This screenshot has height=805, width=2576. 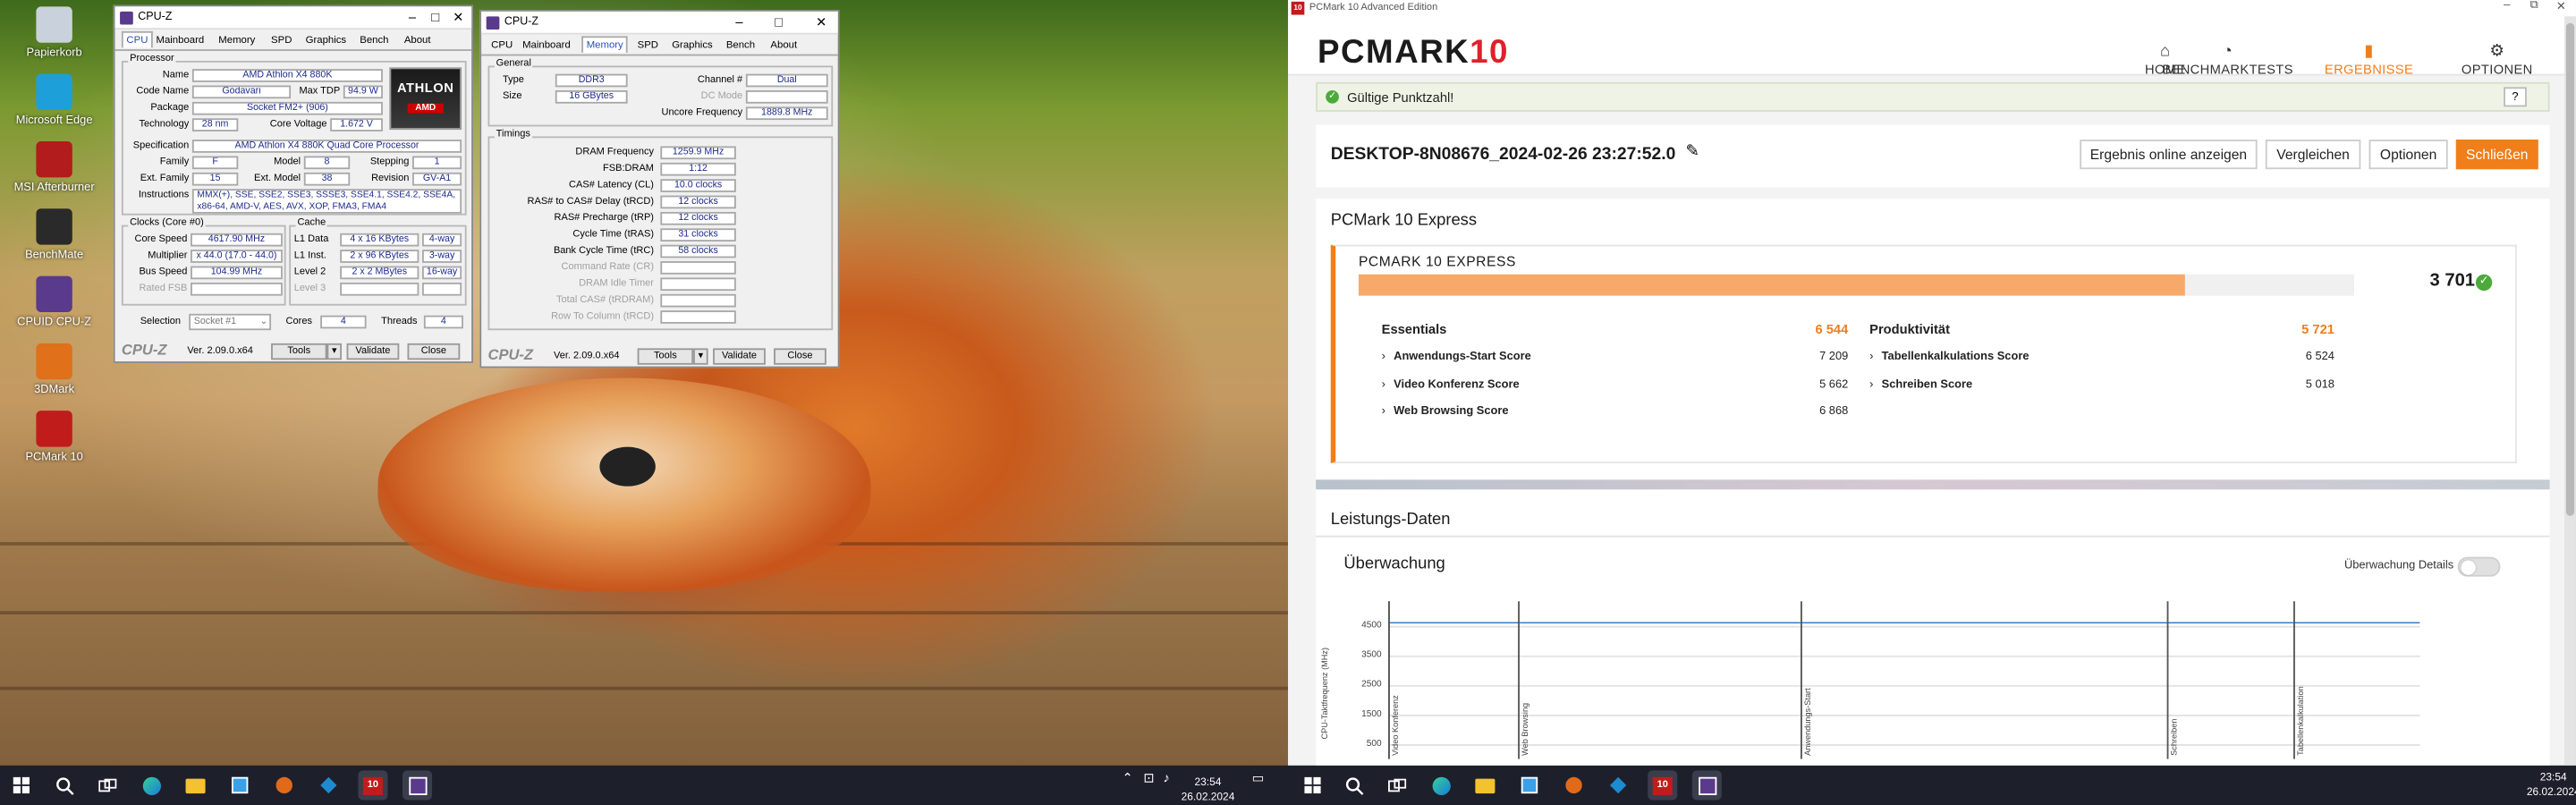 What do you see at coordinates (2169, 155) in the screenshot?
I see `view-online-button: Ergebnis online anzeigen` at bounding box center [2169, 155].